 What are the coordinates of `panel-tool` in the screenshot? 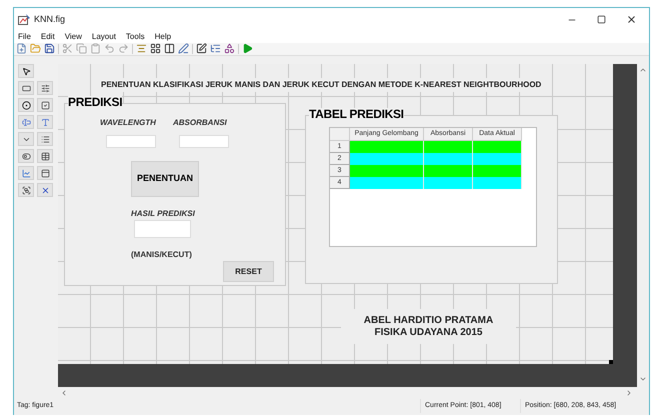 It's located at (45, 173).